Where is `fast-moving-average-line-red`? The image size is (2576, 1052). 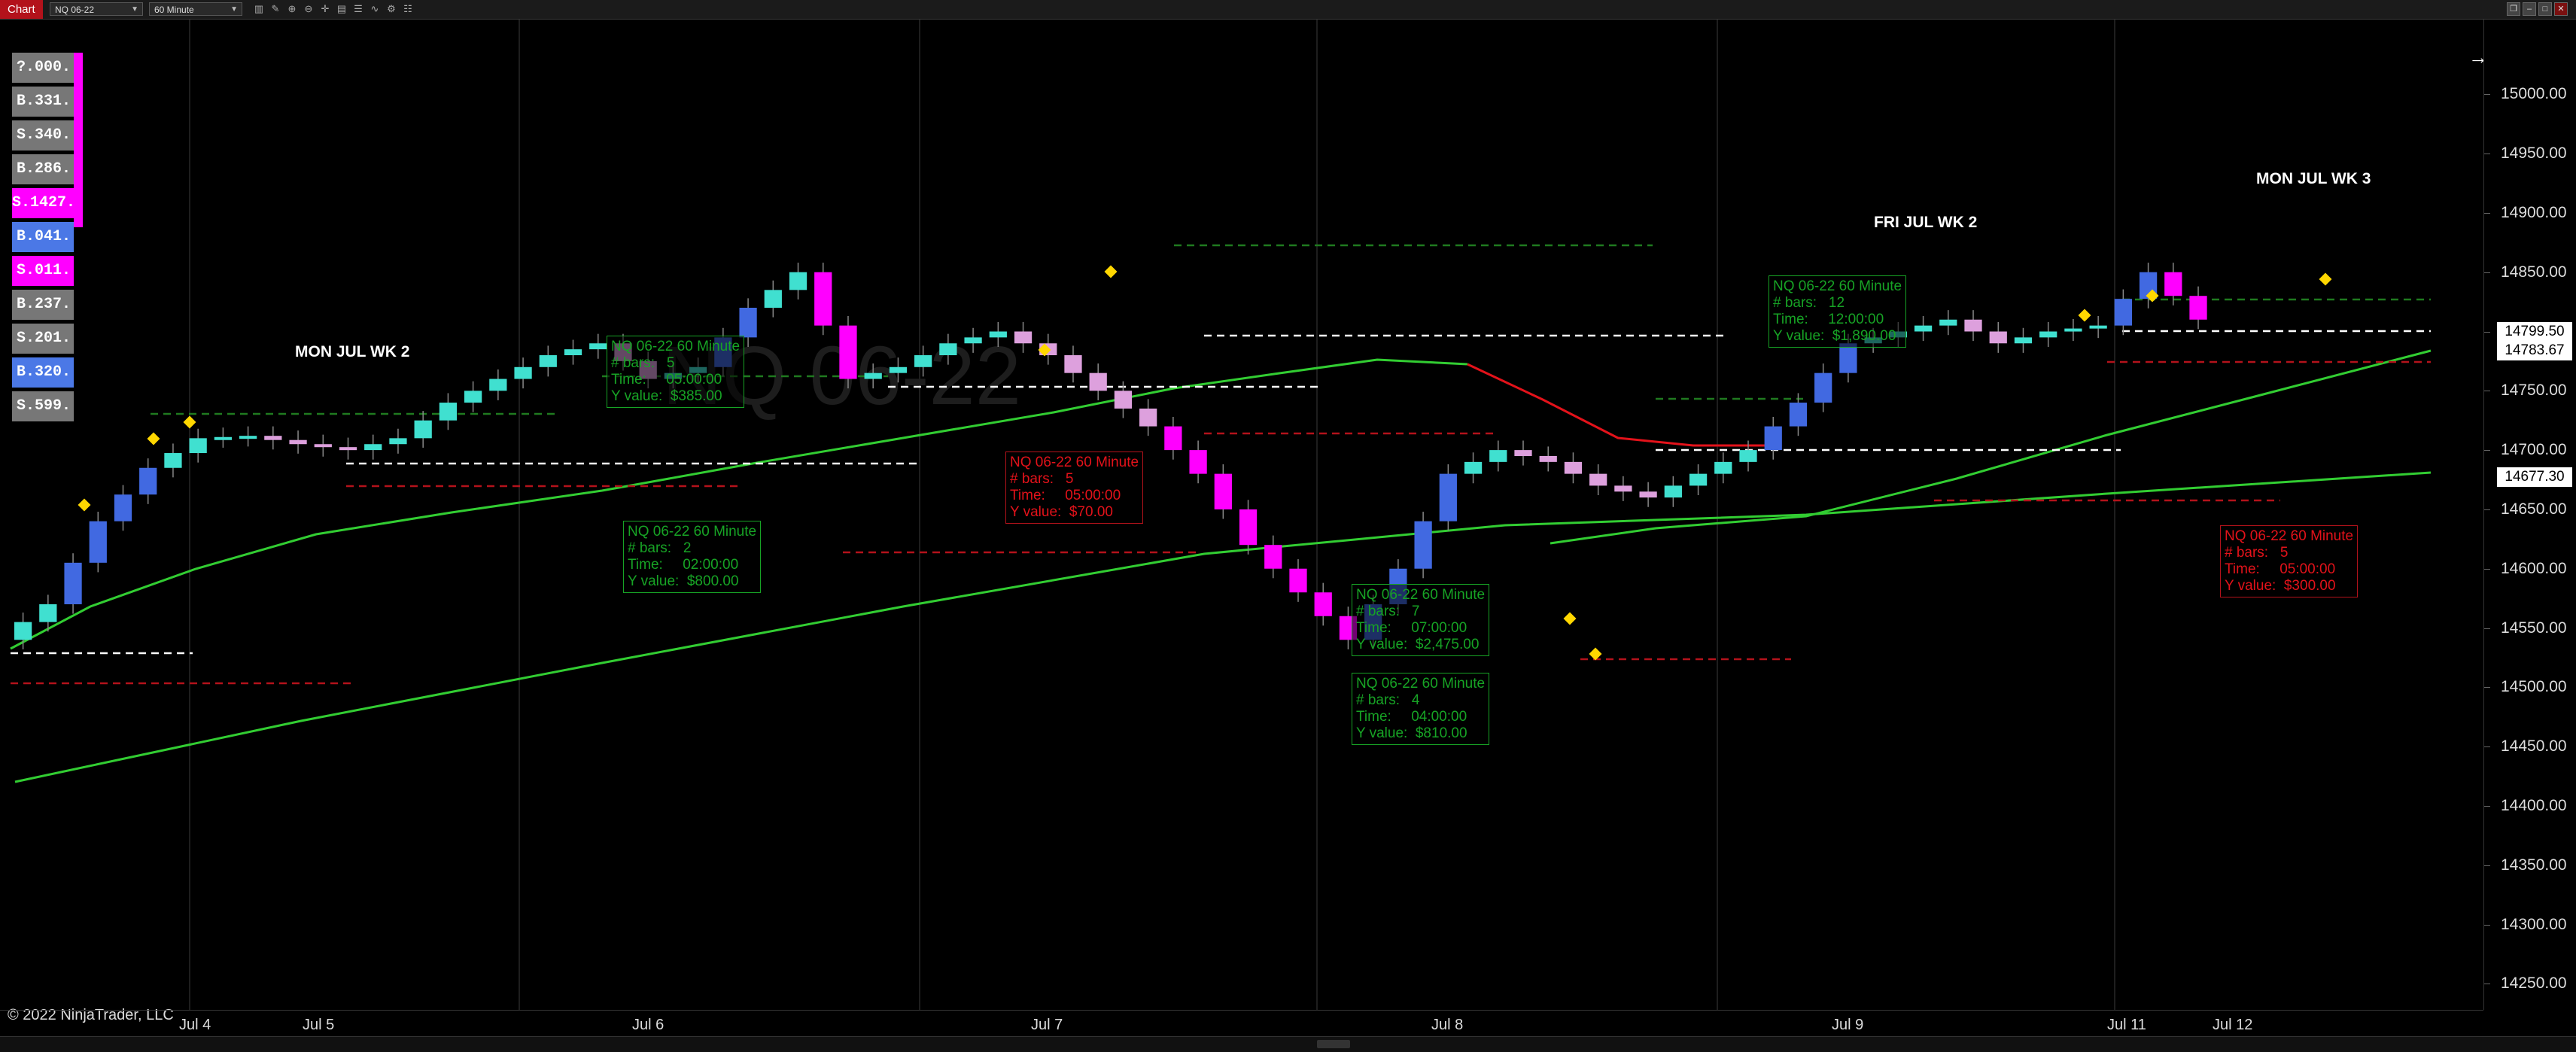 fast-moving-average-line-red is located at coordinates (1618, 405).